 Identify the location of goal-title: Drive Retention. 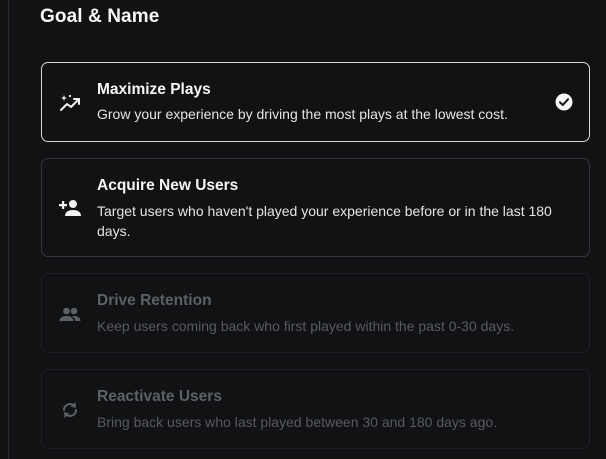
(154, 300).